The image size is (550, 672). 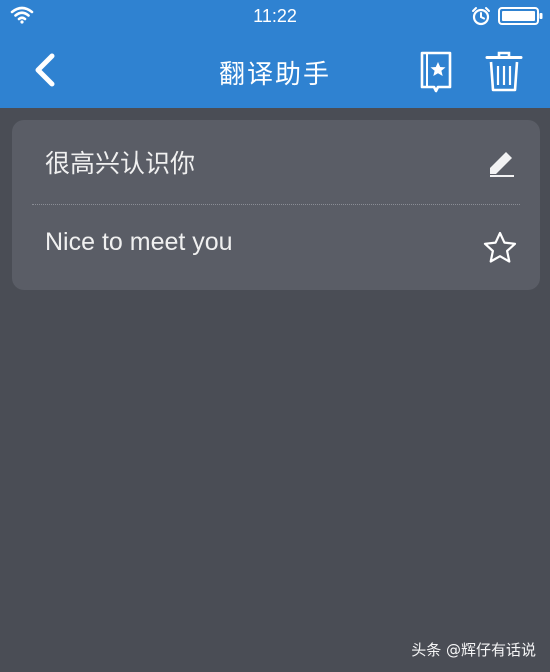 I want to click on divider, so click(x=276, y=204).